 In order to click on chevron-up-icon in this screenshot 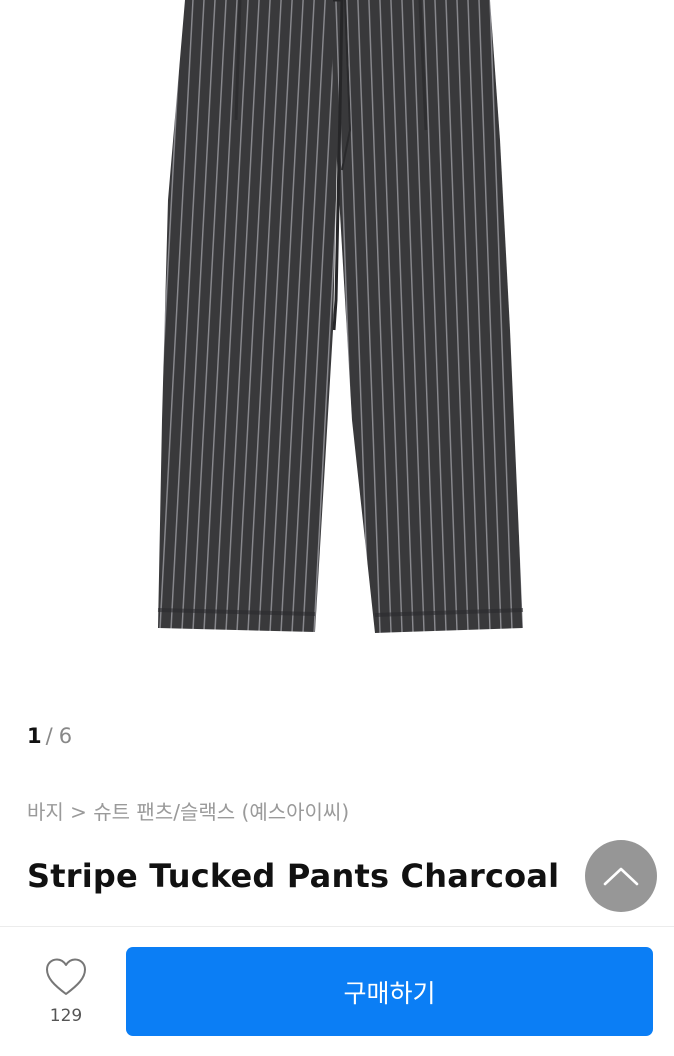, I will do `click(621, 876)`.